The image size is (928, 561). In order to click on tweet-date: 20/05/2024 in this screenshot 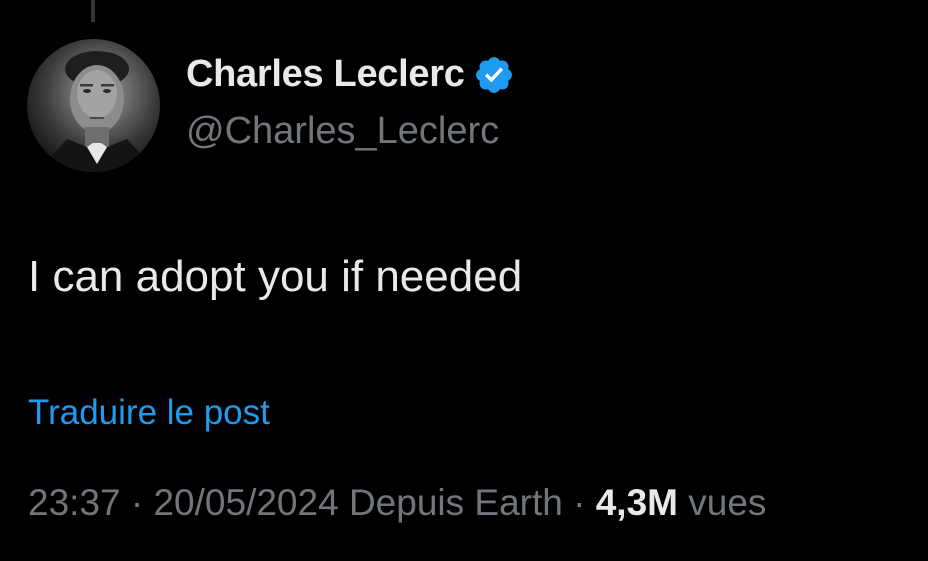, I will do `click(245, 502)`.